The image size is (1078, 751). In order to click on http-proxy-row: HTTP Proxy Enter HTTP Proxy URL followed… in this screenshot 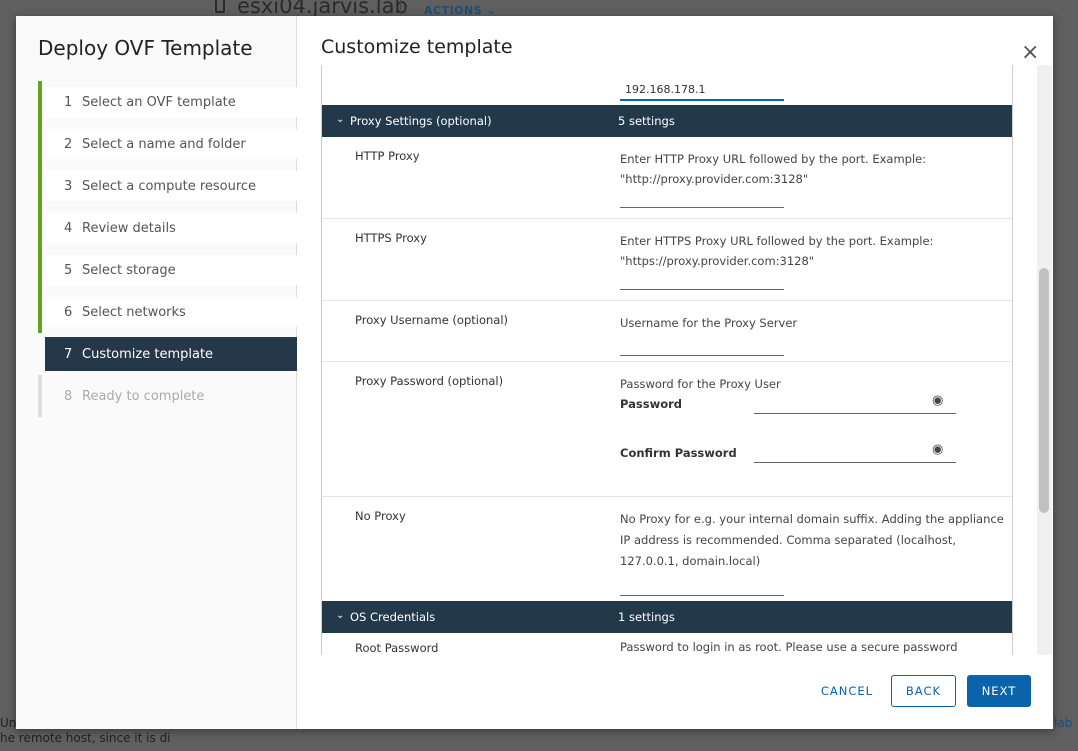, I will do `click(667, 178)`.